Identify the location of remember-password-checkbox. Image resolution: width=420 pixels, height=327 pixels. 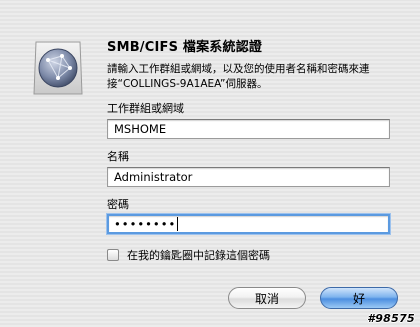
(113, 255).